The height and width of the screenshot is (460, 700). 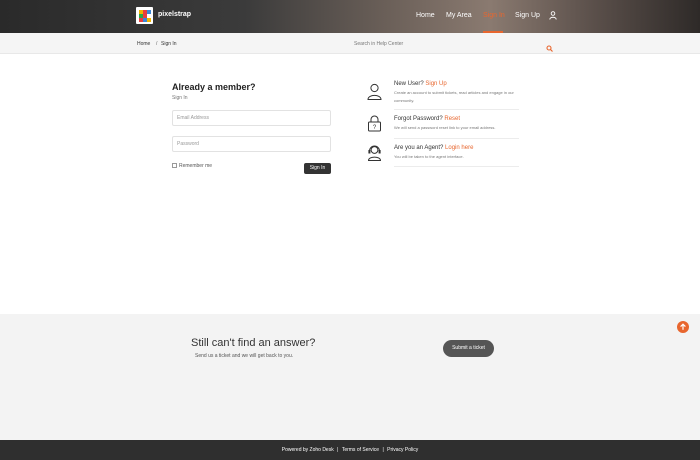 What do you see at coordinates (549, 45) in the screenshot?
I see `search-icon` at bounding box center [549, 45].